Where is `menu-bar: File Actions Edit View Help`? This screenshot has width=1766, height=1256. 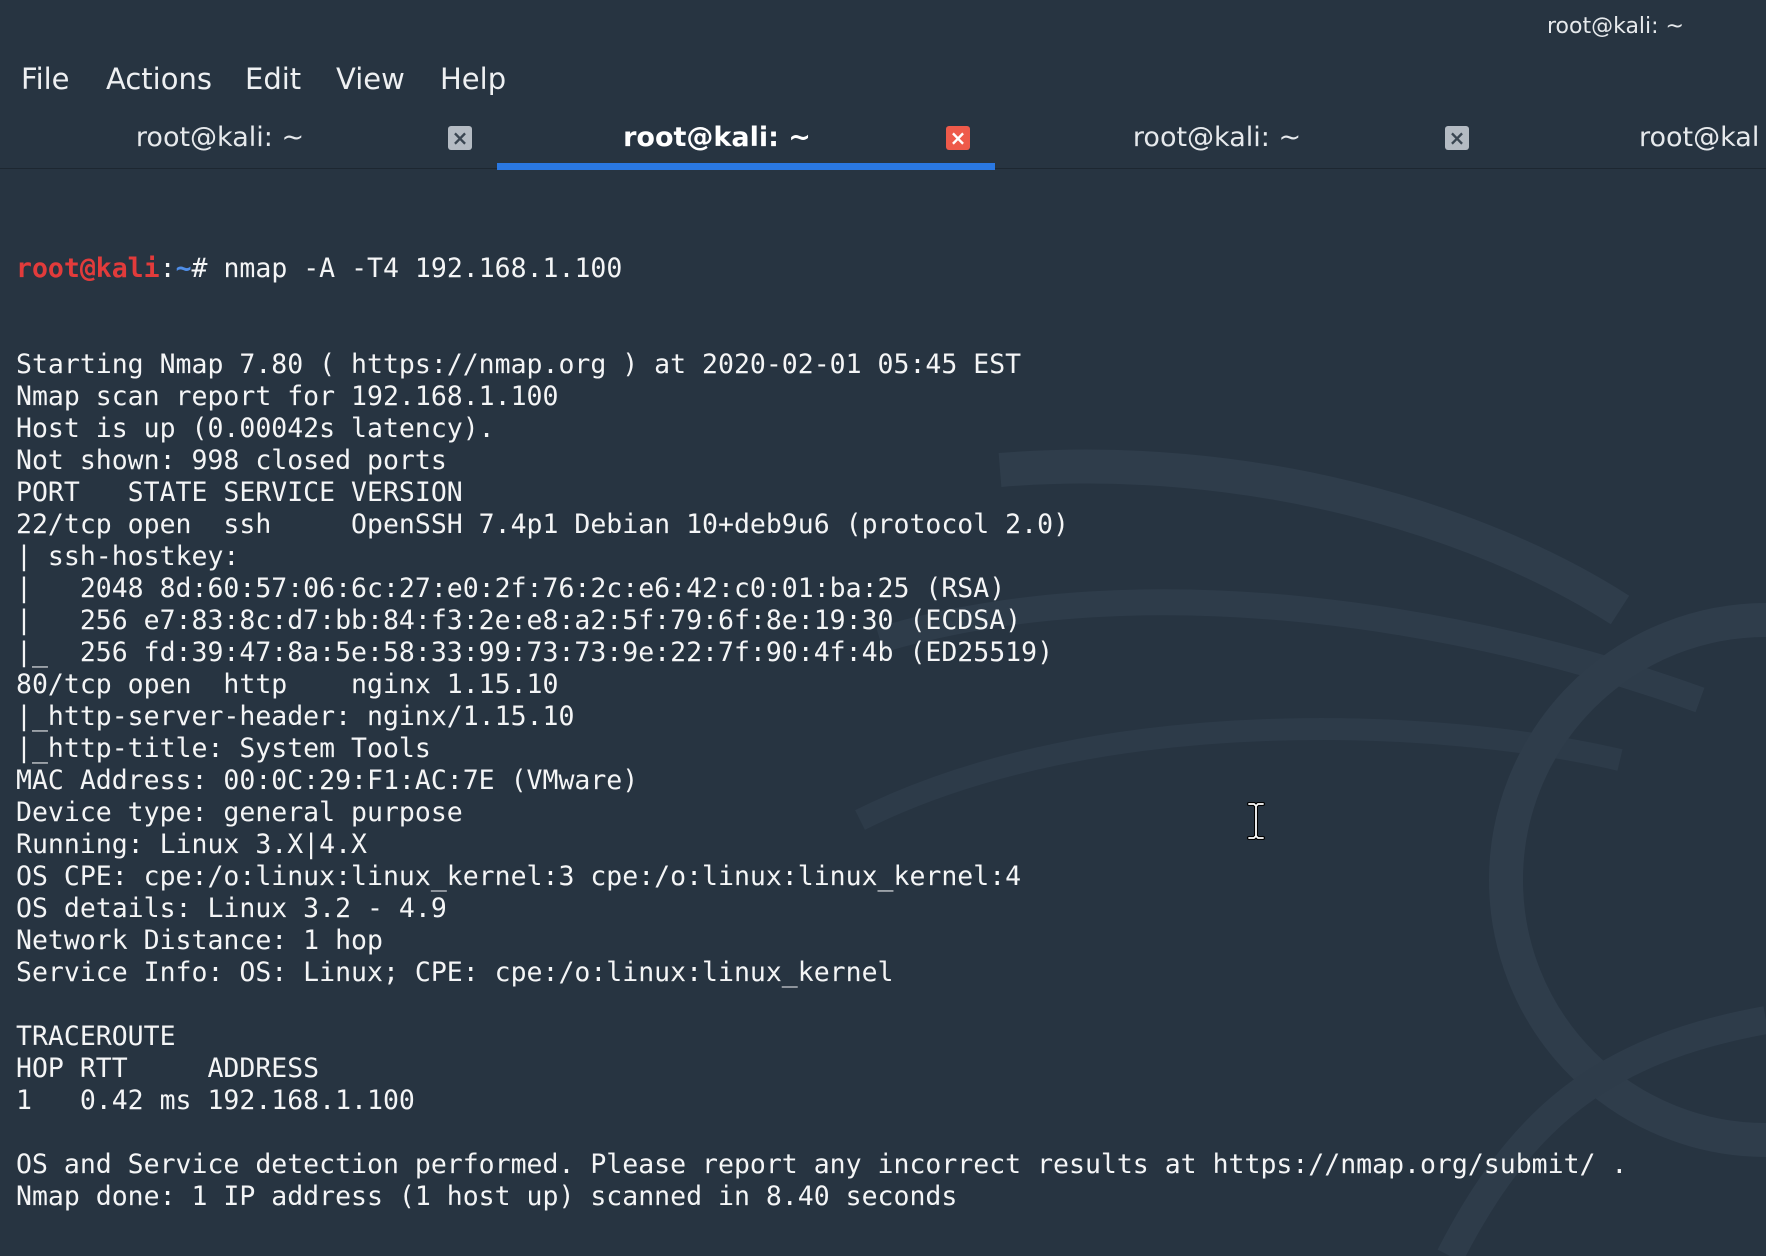
menu-bar: File Actions Edit View Help is located at coordinates (883, 80).